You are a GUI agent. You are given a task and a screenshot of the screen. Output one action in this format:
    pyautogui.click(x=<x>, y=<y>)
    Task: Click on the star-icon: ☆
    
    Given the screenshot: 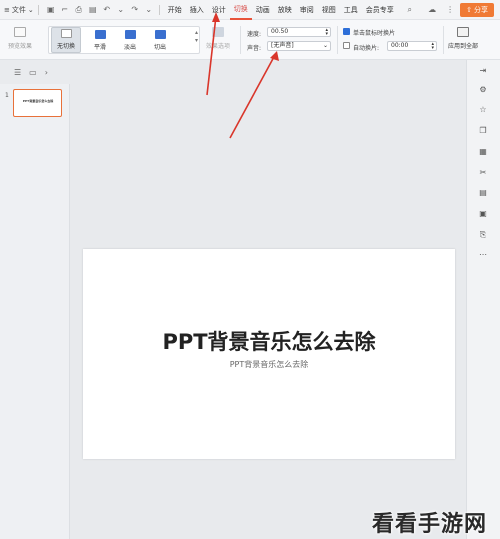 What is the action you would take?
    pyautogui.click(x=483, y=110)
    